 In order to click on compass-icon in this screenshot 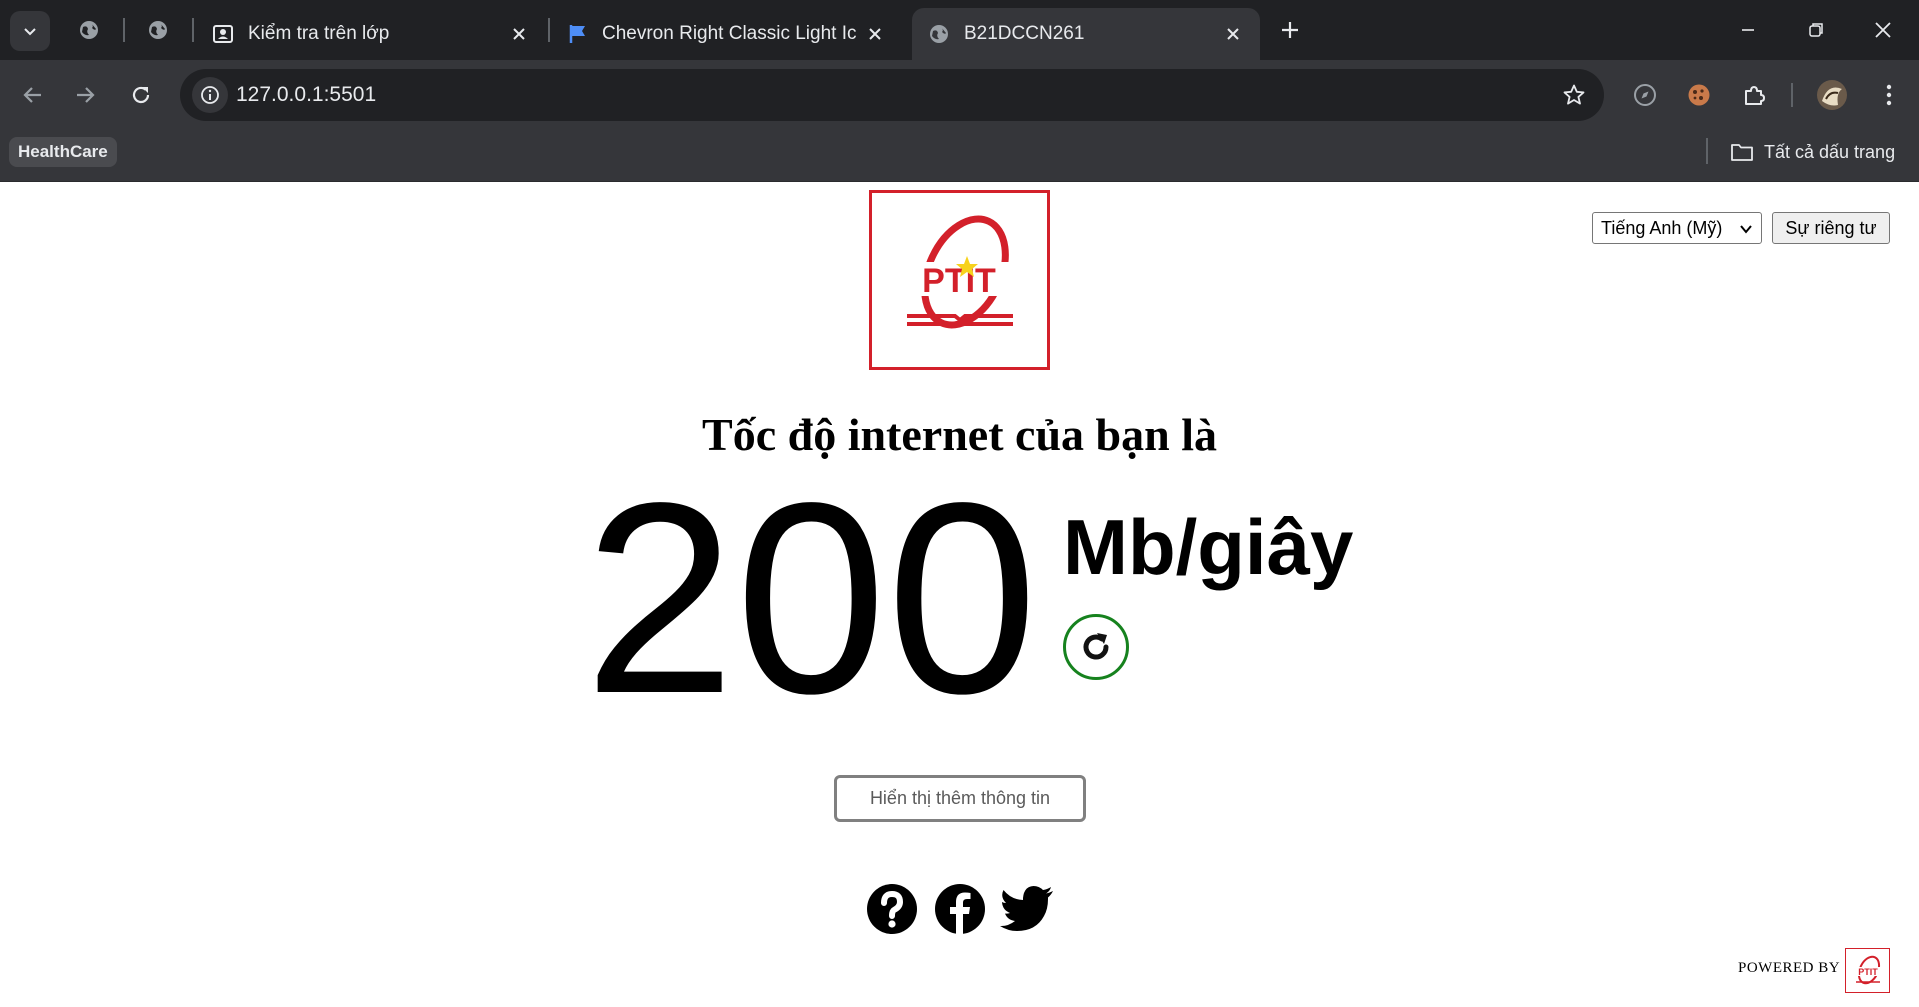, I will do `click(1645, 95)`.